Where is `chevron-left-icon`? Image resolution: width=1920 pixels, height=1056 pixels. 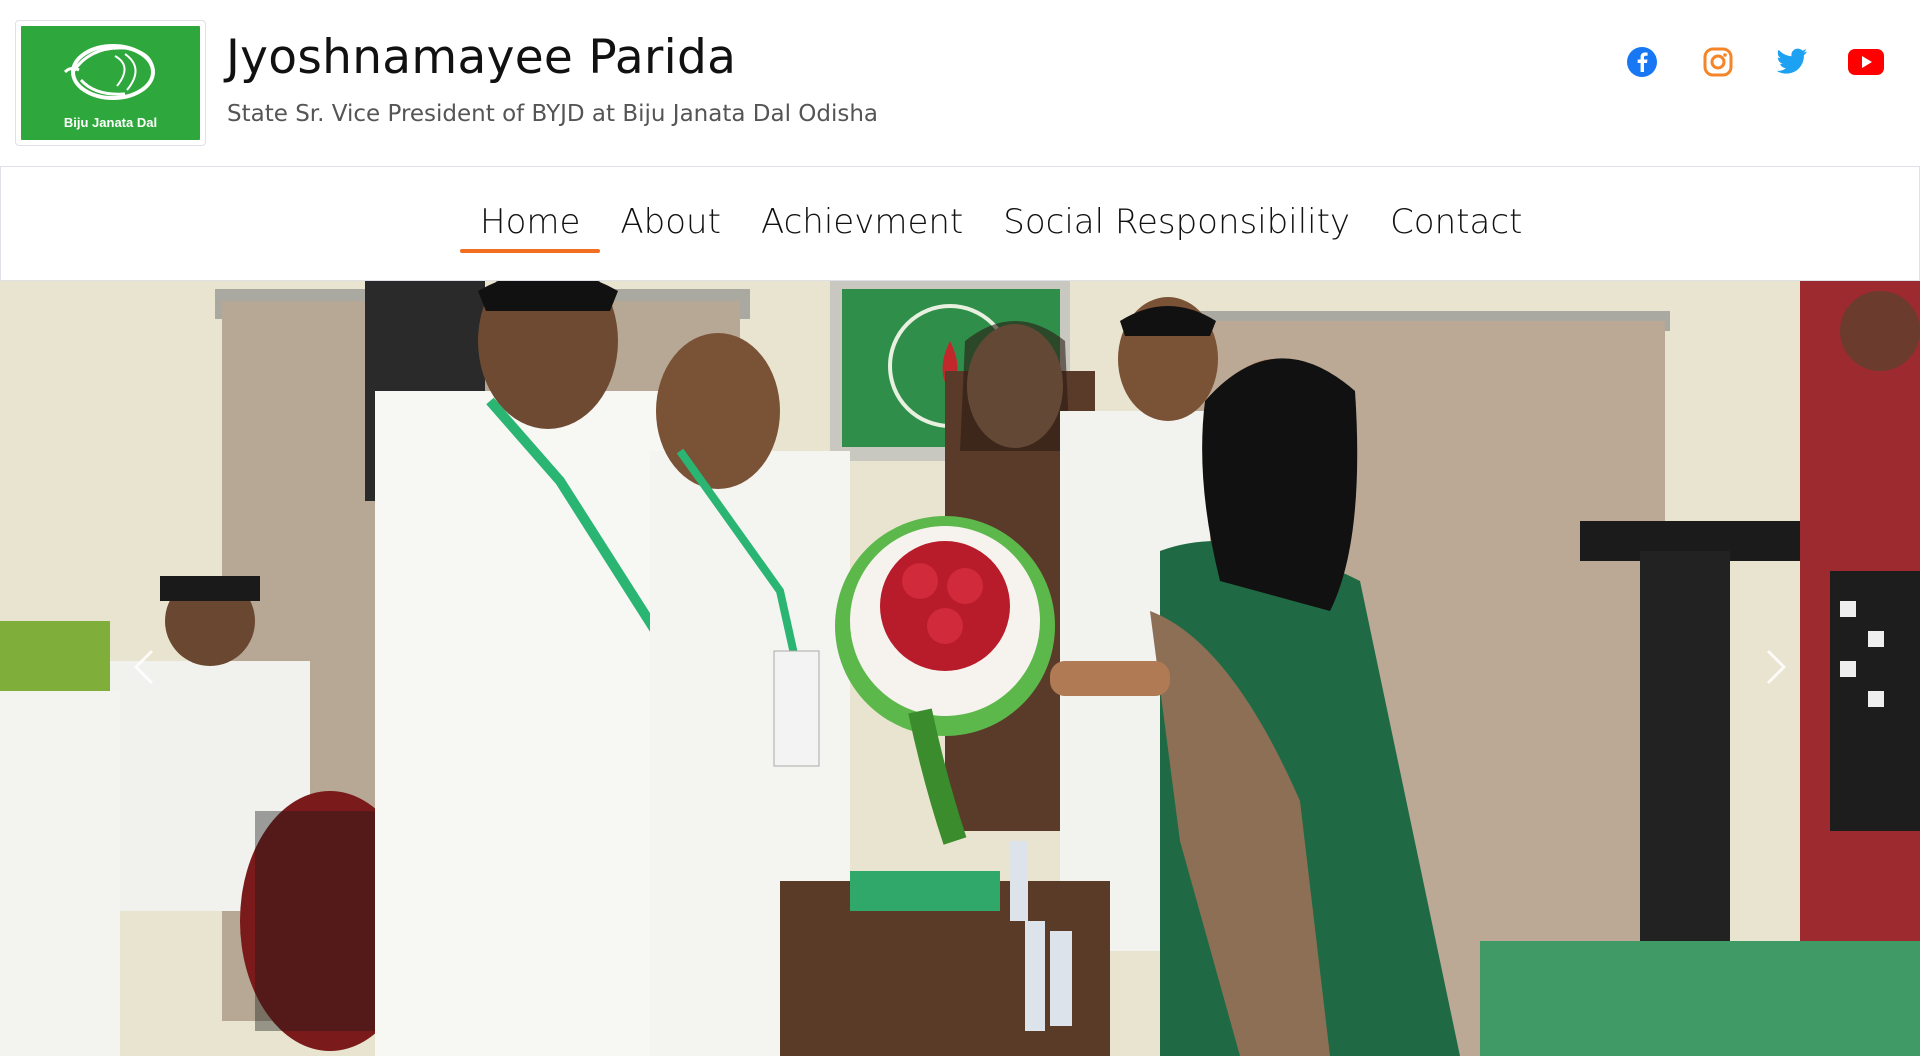 chevron-left-icon is located at coordinates (143, 667).